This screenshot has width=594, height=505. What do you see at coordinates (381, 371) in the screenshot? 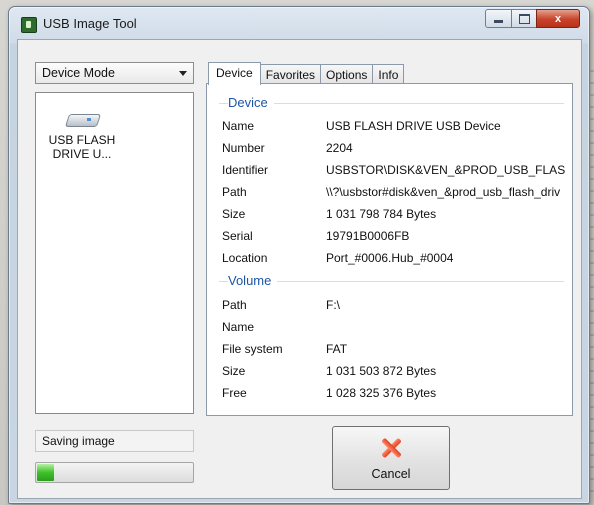
I see `info-value: 1 031 503 872 Bytes` at bounding box center [381, 371].